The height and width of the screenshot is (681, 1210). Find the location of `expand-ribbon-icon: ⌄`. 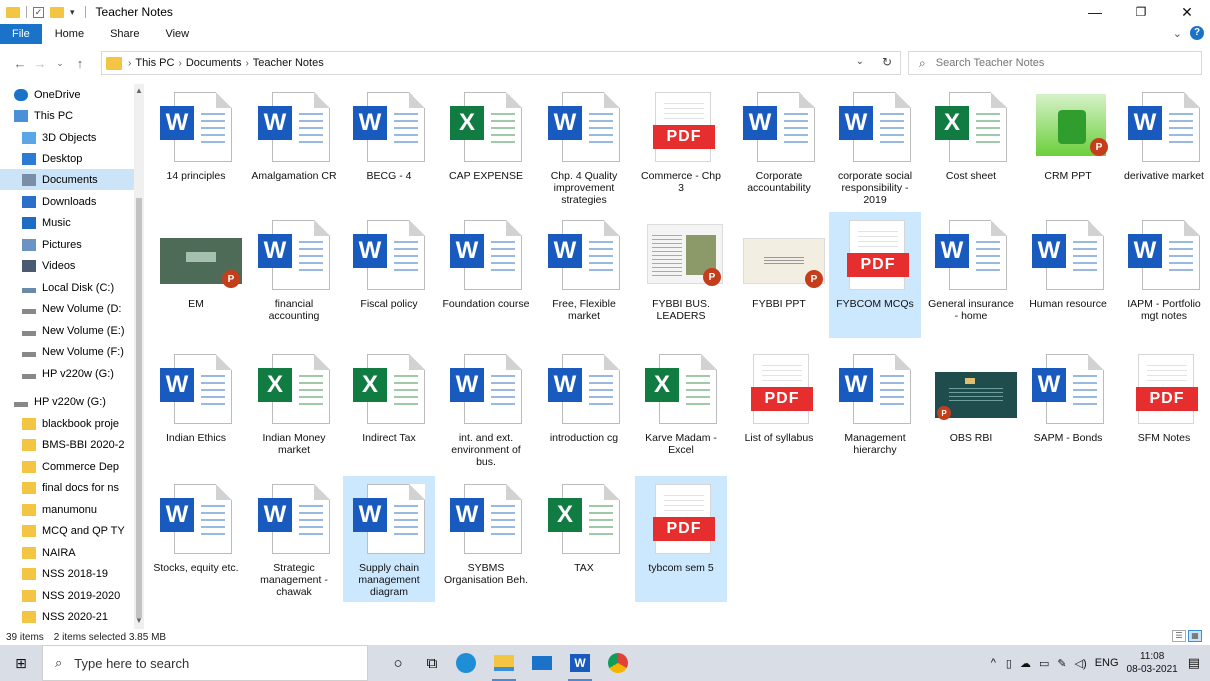

expand-ribbon-icon: ⌄ is located at coordinates (1177, 33).